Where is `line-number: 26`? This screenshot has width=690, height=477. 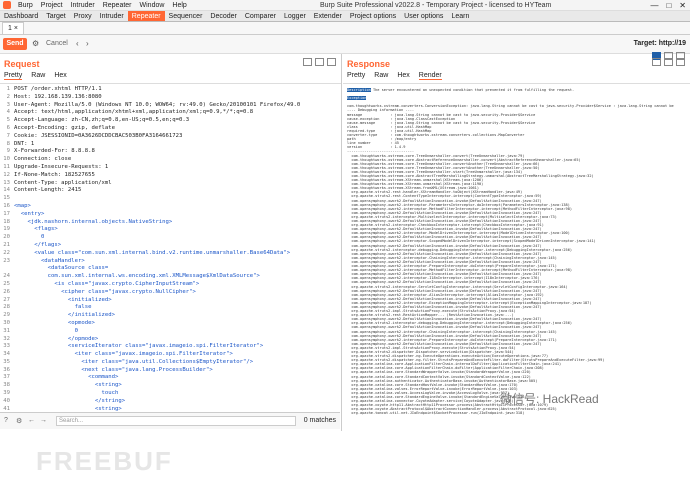 line-number: 26 is located at coordinates (6, 291).